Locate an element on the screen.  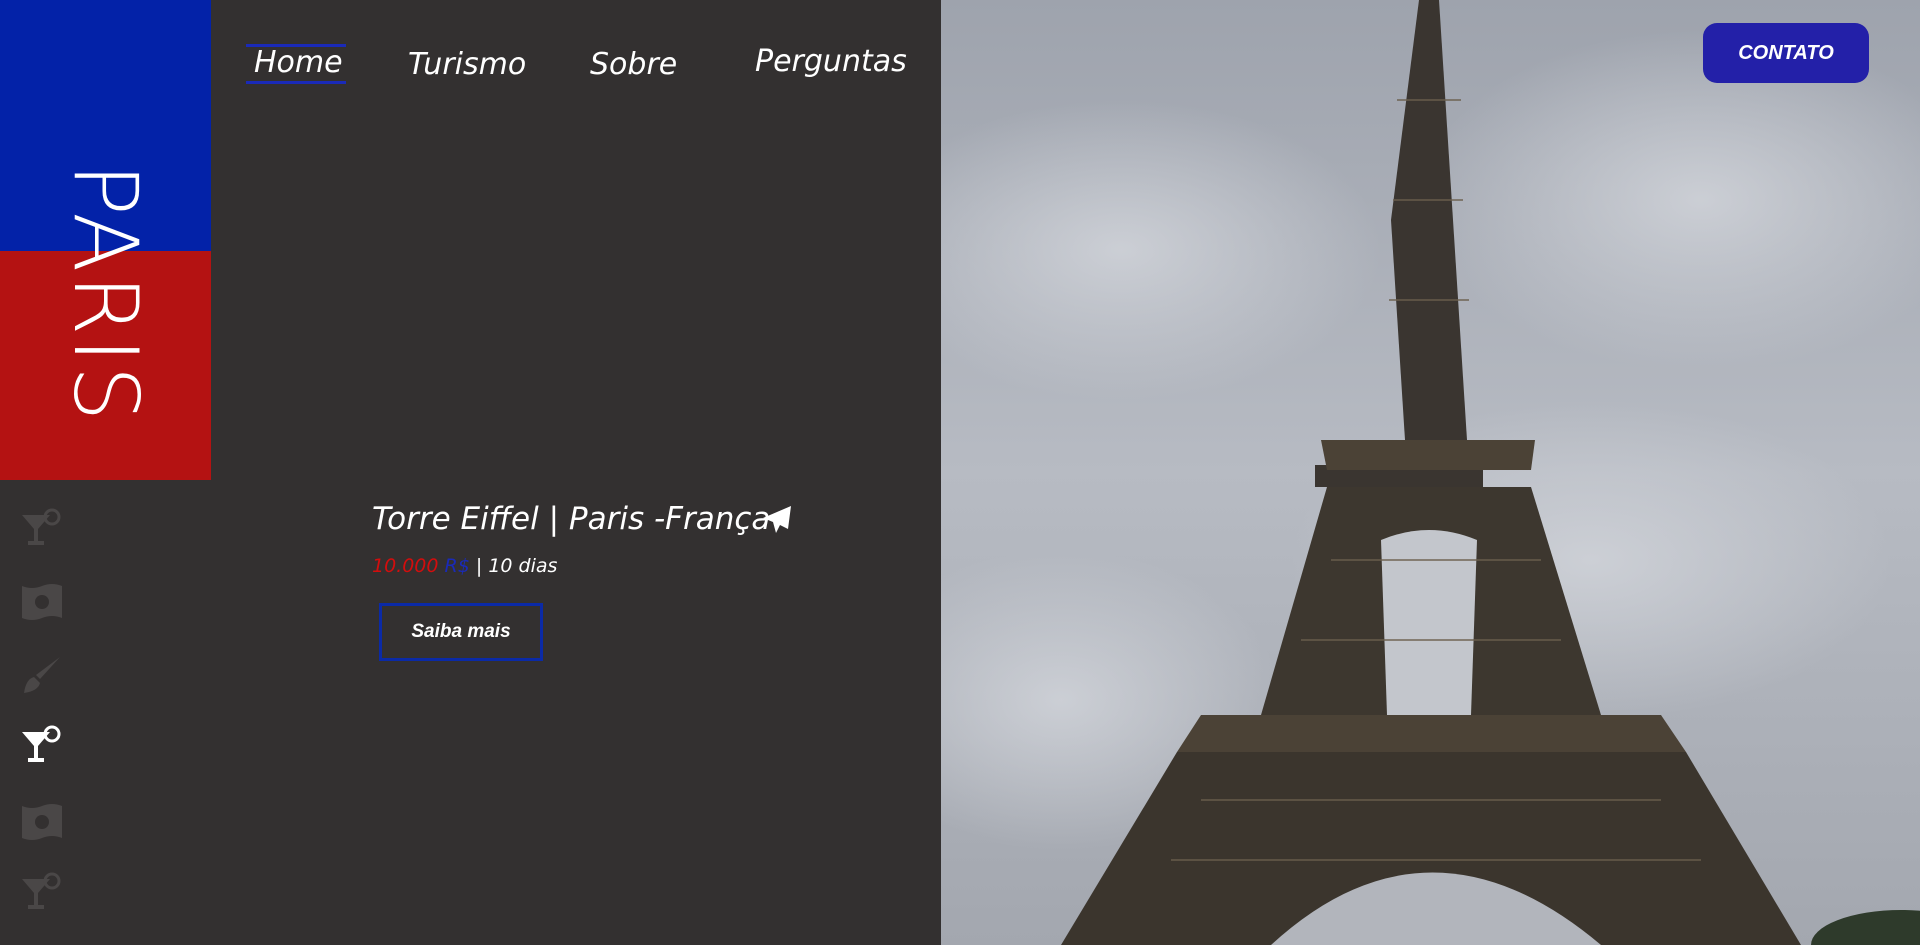
destination-title: Torre Eiffel | Paris -França is located at coordinates (571, 519).